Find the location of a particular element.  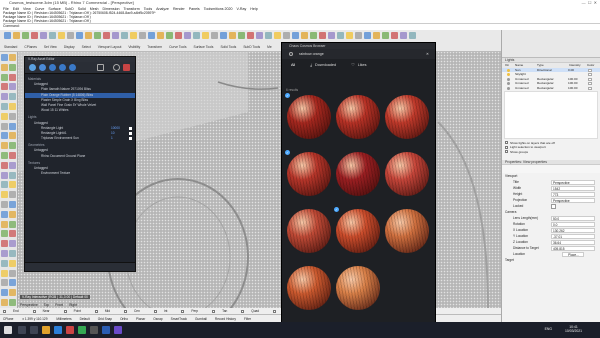

status-toggle: Millimeters is located at coordinates (63, 319).